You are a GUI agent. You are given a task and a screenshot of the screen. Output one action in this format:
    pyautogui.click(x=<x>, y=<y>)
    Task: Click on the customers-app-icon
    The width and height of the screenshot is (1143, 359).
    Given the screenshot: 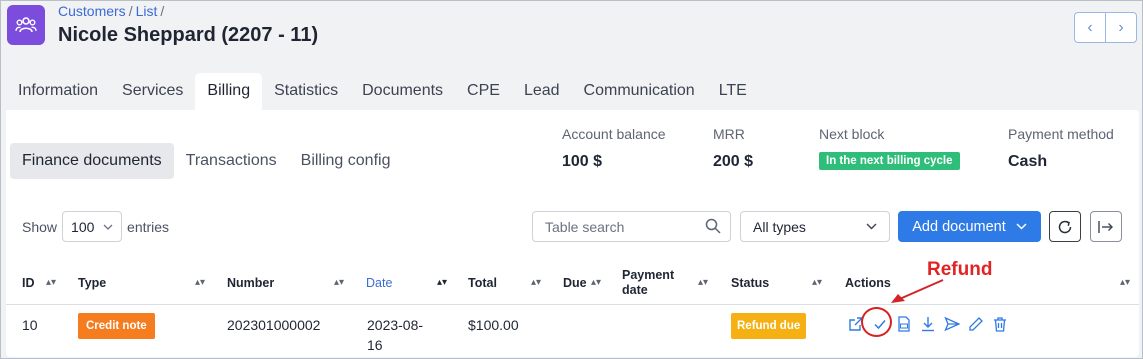 What is the action you would take?
    pyautogui.click(x=26, y=25)
    